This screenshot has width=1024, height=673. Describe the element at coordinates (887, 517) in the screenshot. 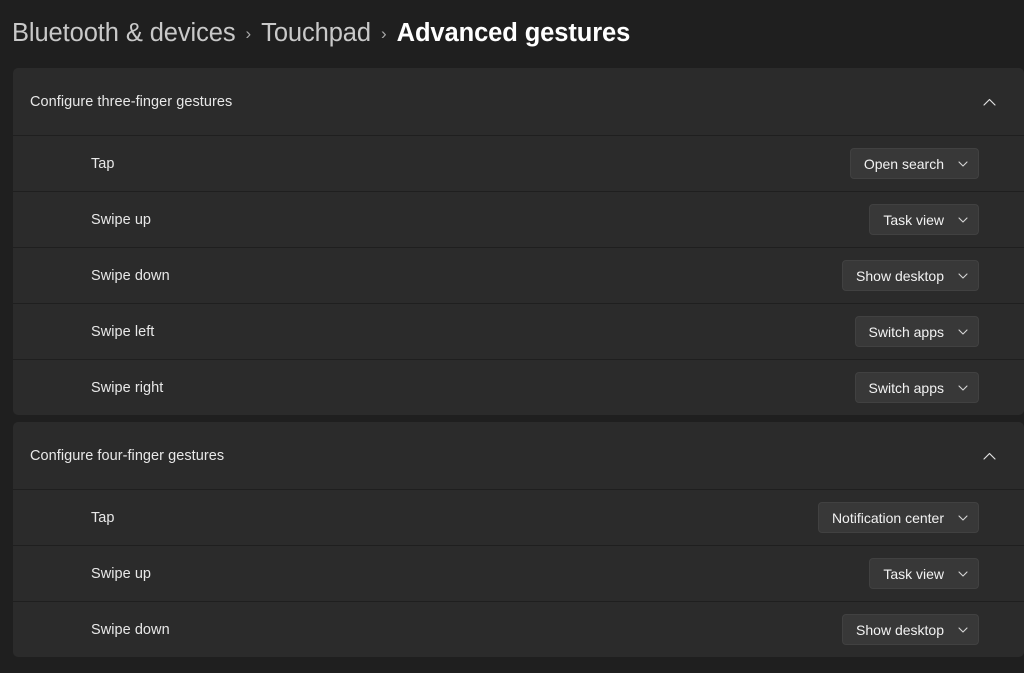

I see `dropdown-selected-value: Notification center` at that location.